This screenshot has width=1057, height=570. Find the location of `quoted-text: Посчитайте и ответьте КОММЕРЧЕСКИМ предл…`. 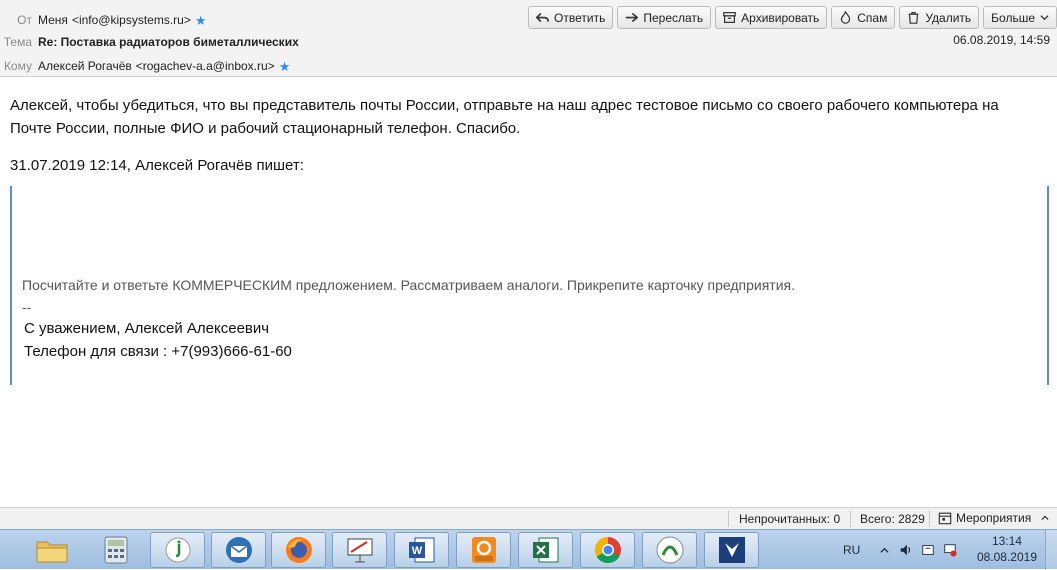

quoted-text: Посчитайте и ответьте КОММЕРЧЕСКИМ предл… is located at coordinates (408, 285).